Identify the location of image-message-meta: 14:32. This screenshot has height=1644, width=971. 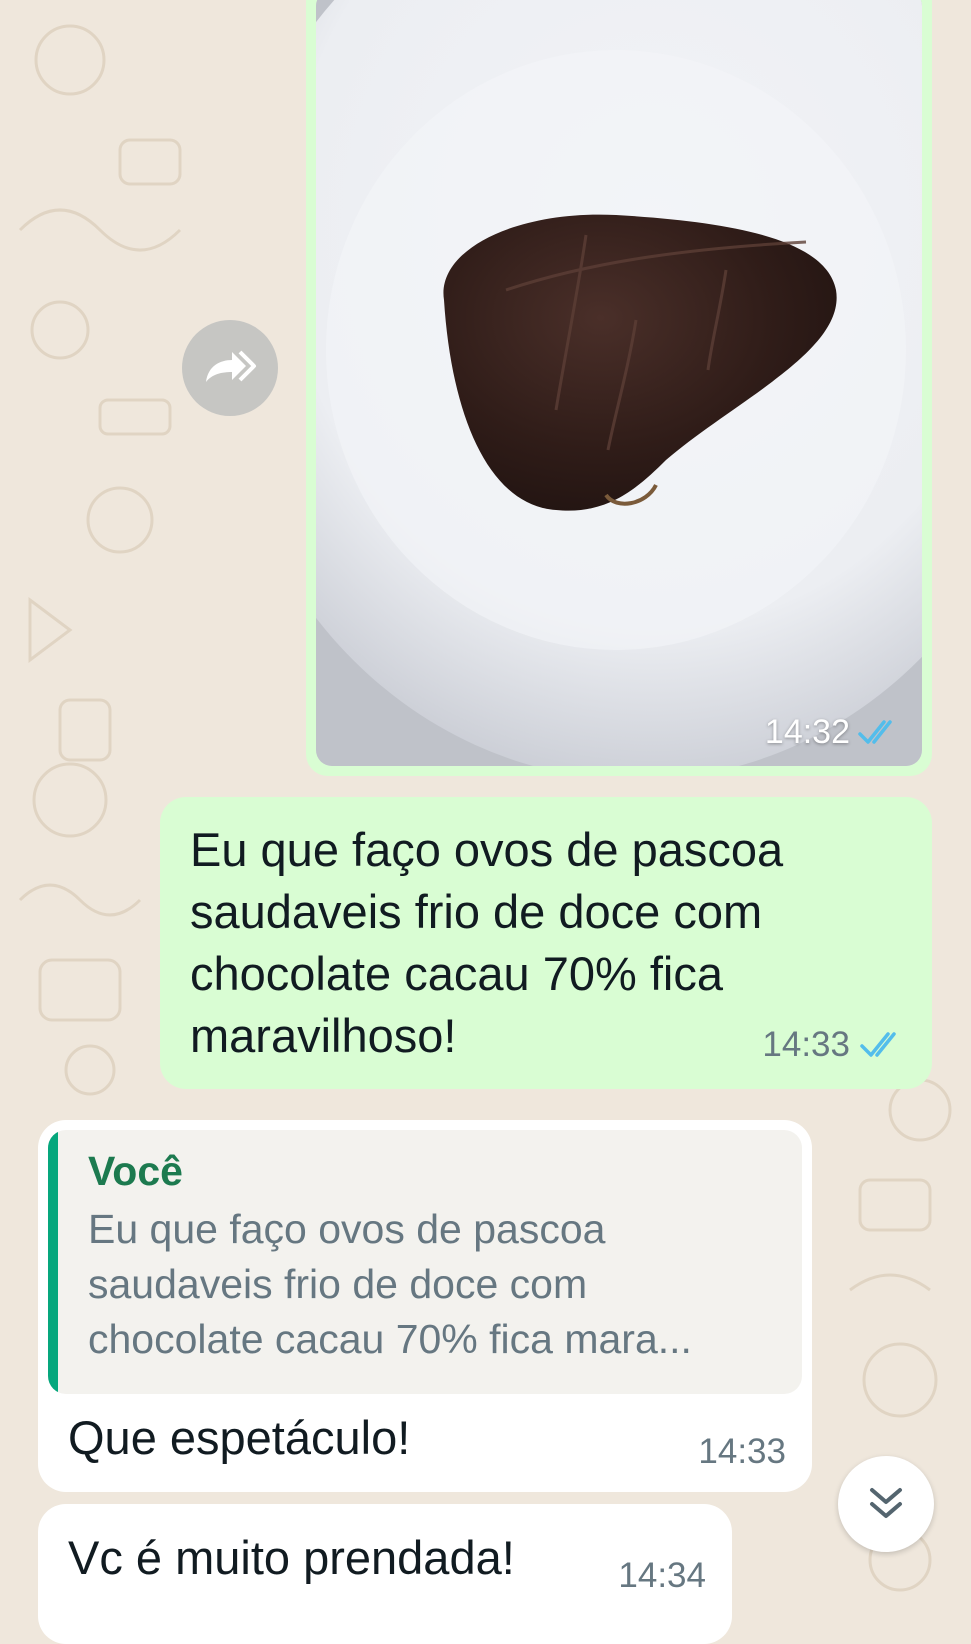
(832, 732).